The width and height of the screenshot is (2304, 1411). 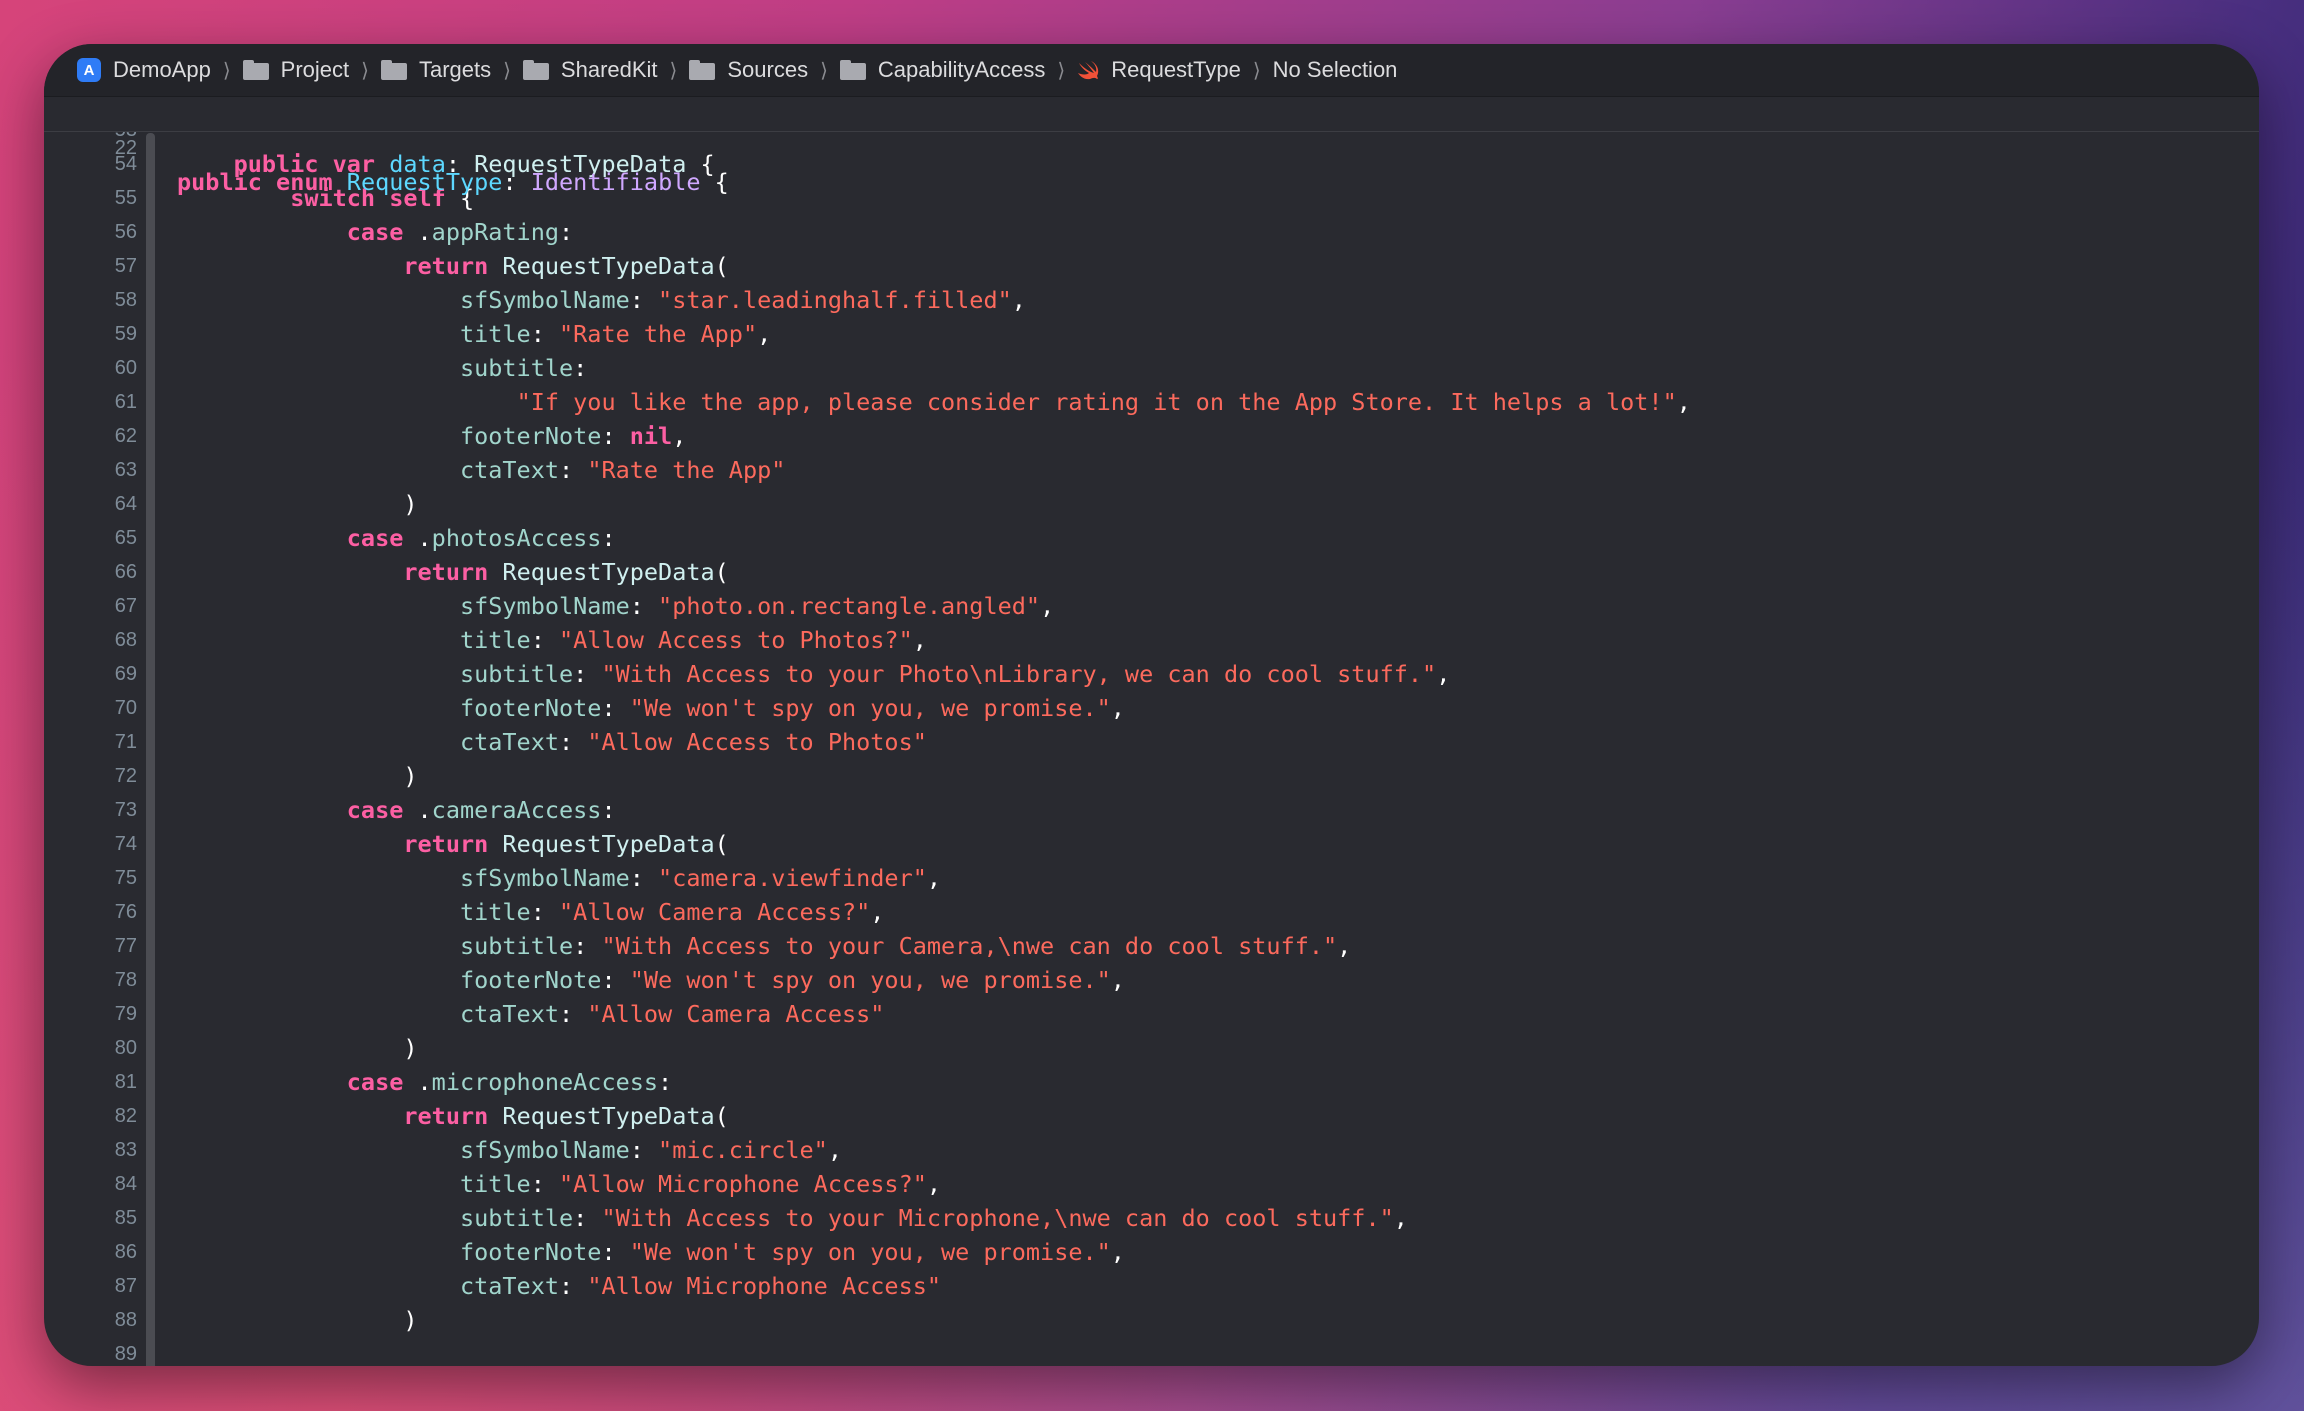 I want to click on code-row: 82 return RequestTypeData(, so click(x=1151, y=1116).